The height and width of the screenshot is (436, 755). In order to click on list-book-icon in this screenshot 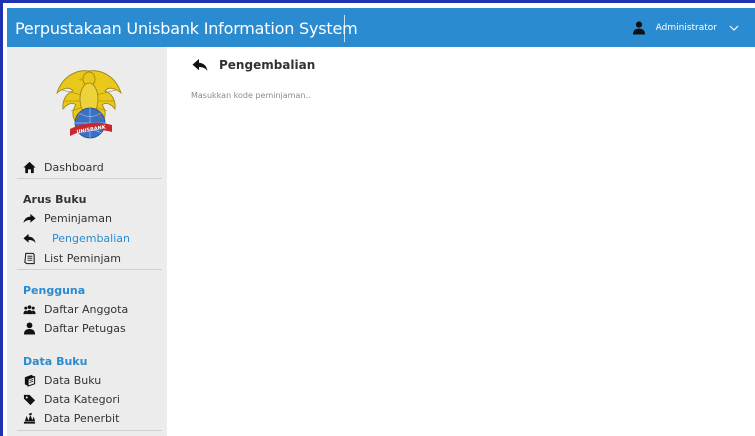, I will do `click(29, 258)`.